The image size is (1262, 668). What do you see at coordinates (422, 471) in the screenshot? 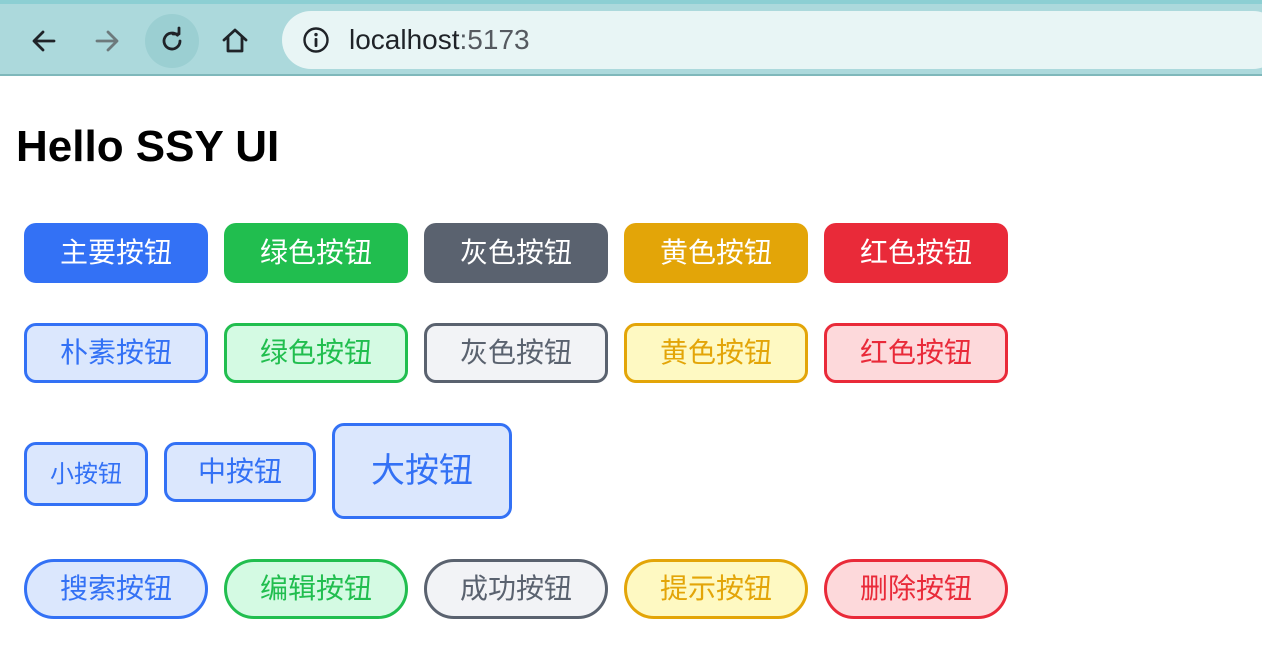
I see `large-button: 大按钮` at bounding box center [422, 471].